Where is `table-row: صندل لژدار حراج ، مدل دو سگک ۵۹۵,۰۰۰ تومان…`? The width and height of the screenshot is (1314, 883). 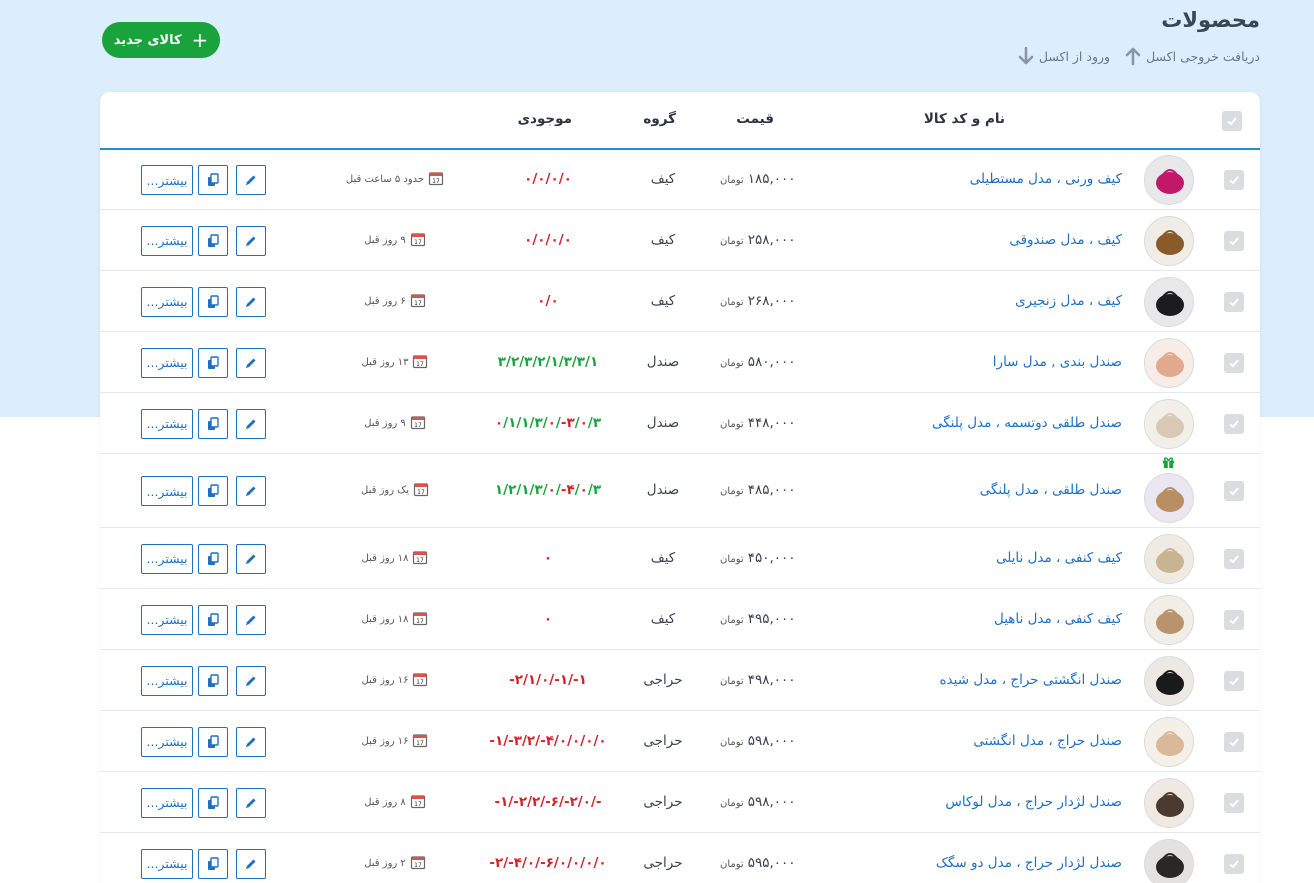
table-row: صندل لژدار حراج ، مدل دو سگک ۵۹۵,۰۰۰ تومان… is located at coordinates (680, 858).